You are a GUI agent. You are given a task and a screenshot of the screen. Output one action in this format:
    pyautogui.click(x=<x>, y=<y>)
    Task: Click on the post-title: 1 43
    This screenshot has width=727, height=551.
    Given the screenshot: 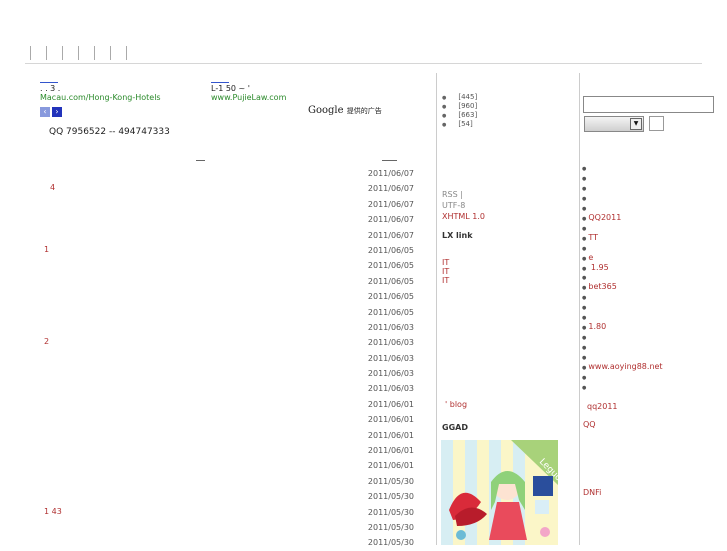 What is the action you would take?
    pyautogui.click(x=53, y=511)
    